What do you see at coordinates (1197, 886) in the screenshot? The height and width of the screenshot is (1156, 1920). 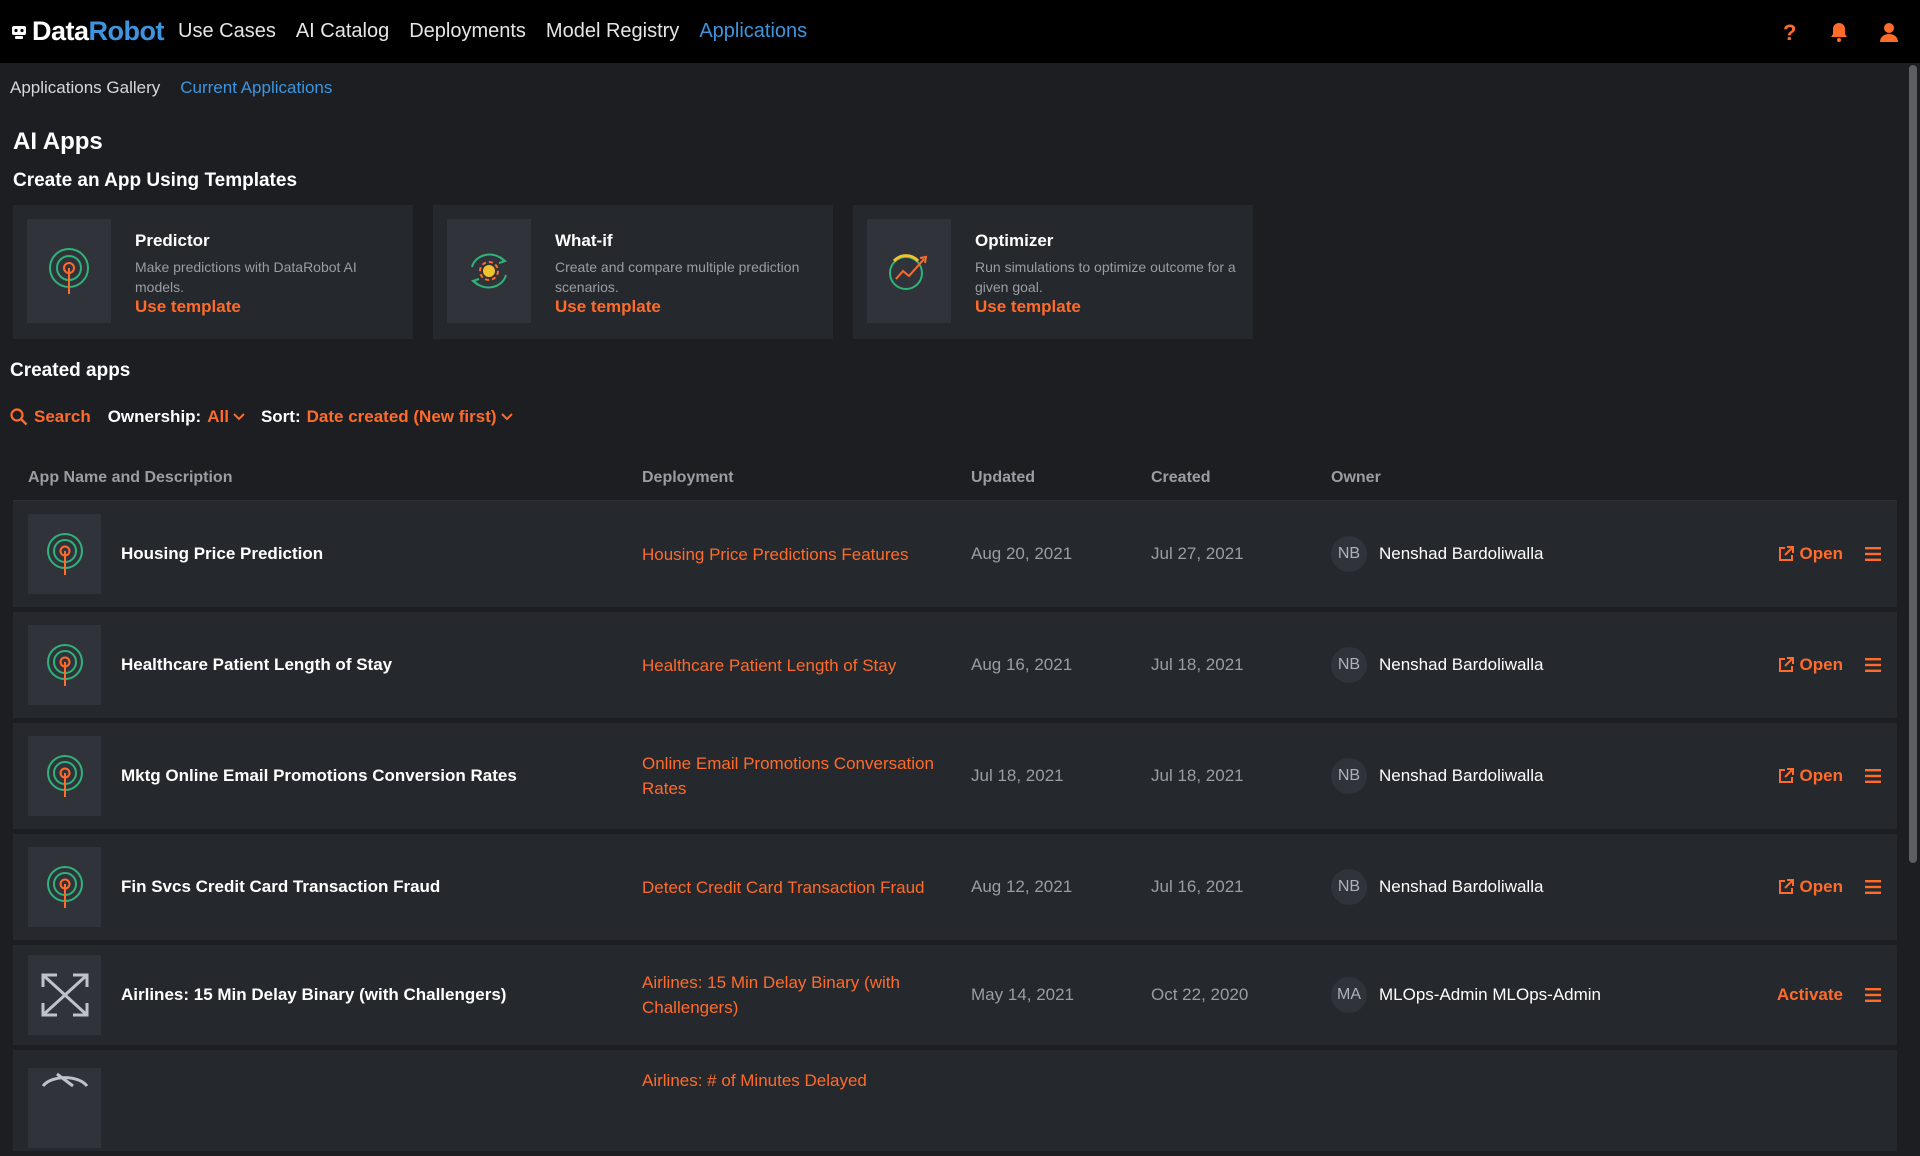 I see `created-date: Jul 16, 2021` at bounding box center [1197, 886].